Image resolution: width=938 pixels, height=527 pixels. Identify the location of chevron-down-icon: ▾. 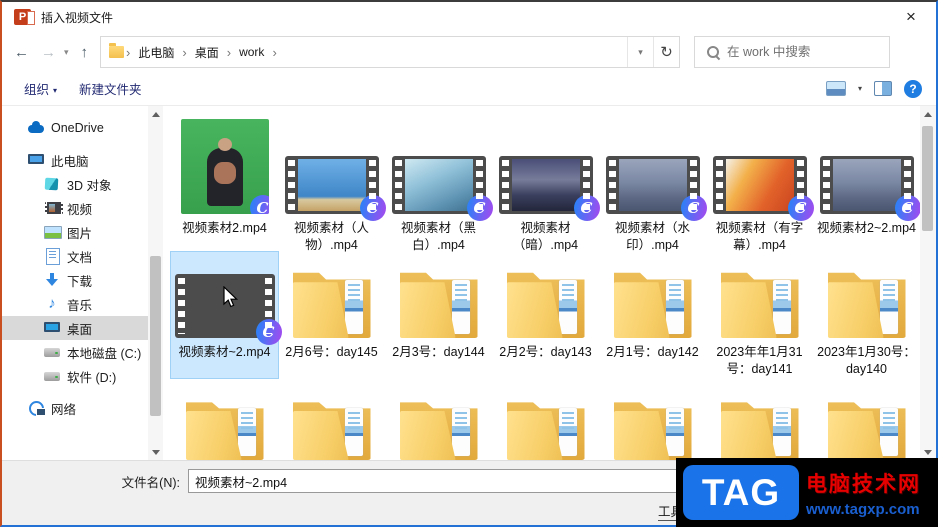
(55, 90).